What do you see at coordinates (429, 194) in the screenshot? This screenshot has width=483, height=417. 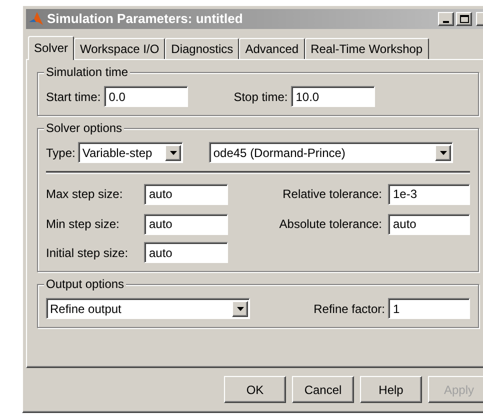 I see `text-field: 1e-3` at bounding box center [429, 194].